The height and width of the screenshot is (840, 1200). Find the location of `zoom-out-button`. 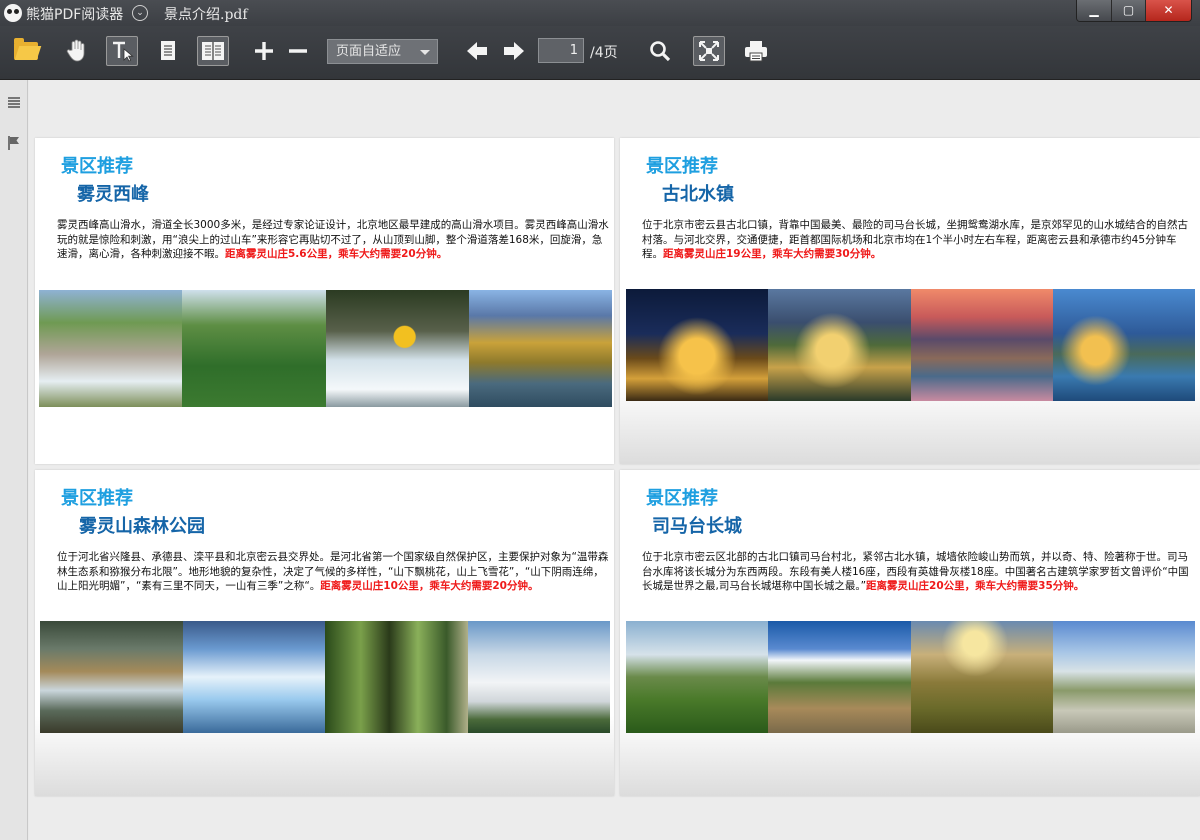

zoom-out-button is located at coordinates (298, 51).